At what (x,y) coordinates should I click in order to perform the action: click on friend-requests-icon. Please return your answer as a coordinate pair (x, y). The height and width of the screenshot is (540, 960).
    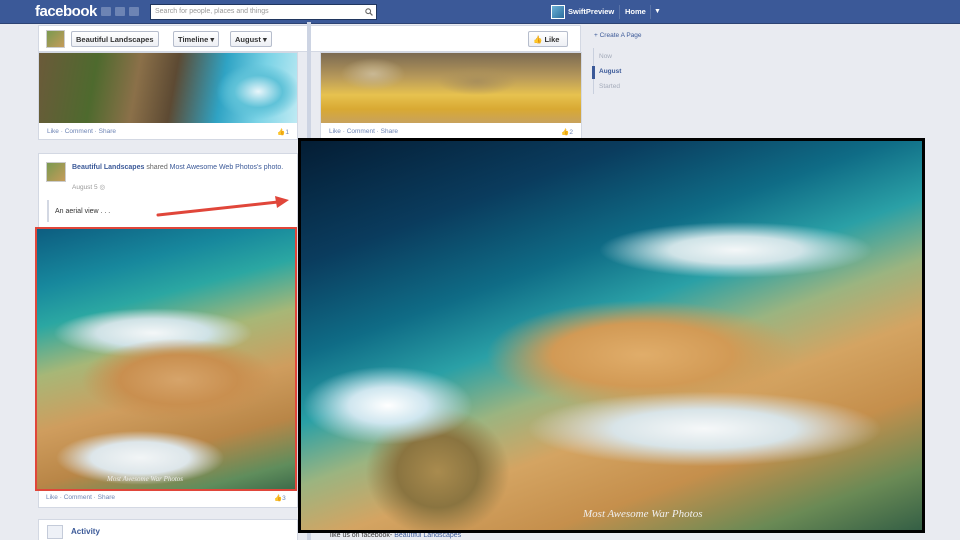
    Looking at the image, I should click on (106, 11).